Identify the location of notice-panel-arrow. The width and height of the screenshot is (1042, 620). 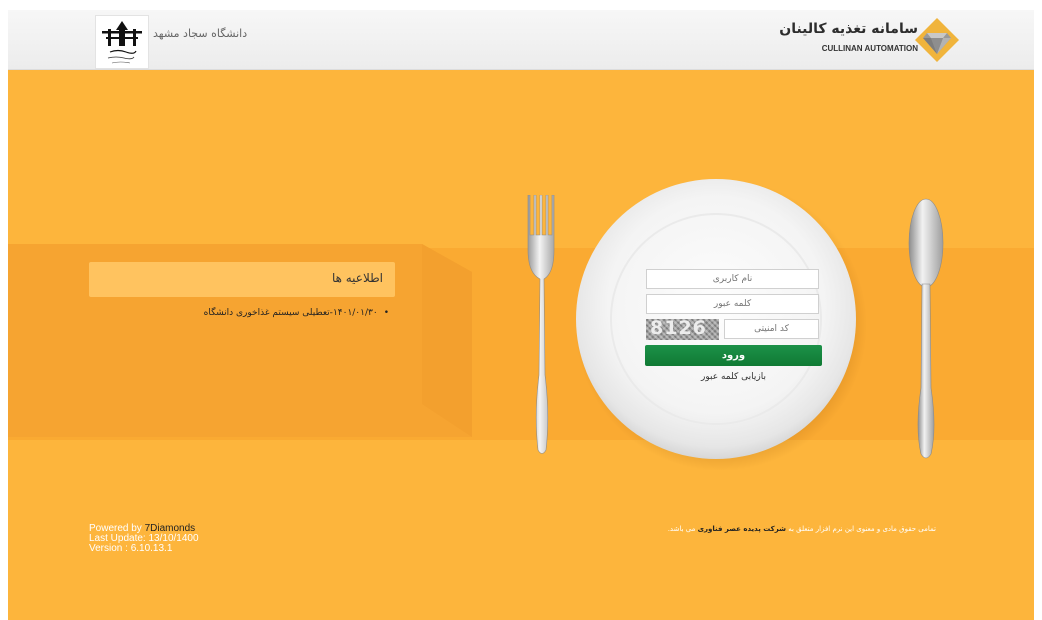
(442, 340).